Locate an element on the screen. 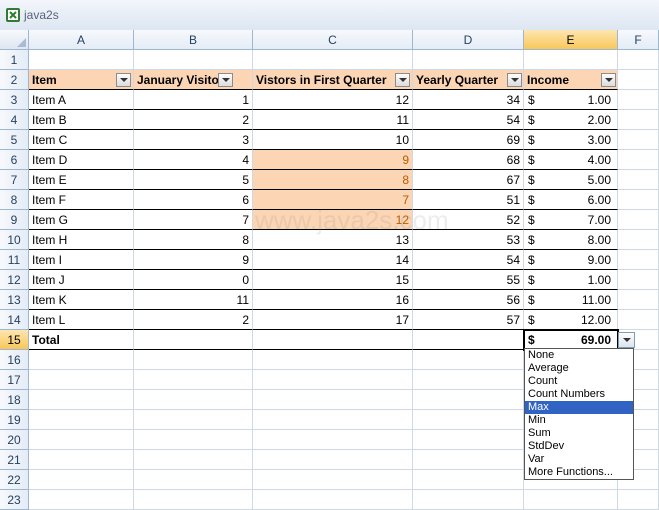 This screenshot has width=659, height=510. january-visitors-cell: 9 is located at coordinates (193, 260).